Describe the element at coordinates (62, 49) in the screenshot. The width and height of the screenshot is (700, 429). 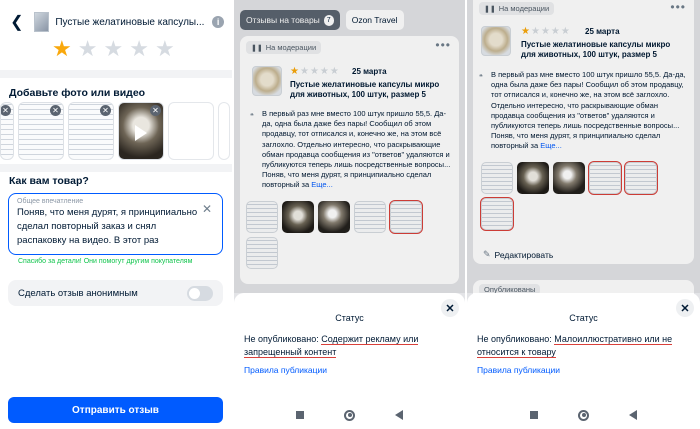
I see `star-1: ★` at that location.